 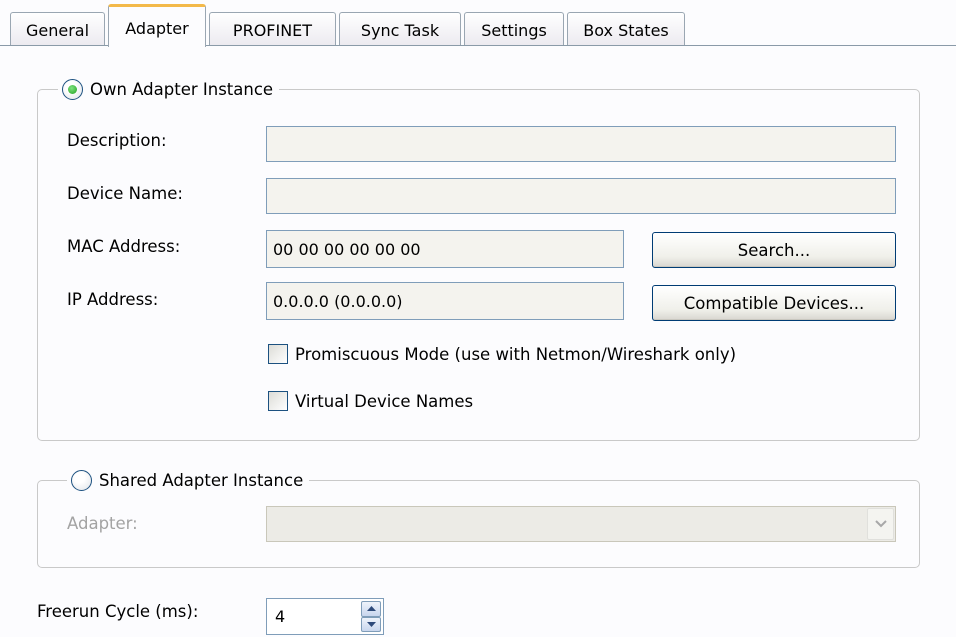 What do you see at coordinates (400, 28) in the screenshot?
I see `tab-sync-task: Sync Task` at bounding box center [400, 28].